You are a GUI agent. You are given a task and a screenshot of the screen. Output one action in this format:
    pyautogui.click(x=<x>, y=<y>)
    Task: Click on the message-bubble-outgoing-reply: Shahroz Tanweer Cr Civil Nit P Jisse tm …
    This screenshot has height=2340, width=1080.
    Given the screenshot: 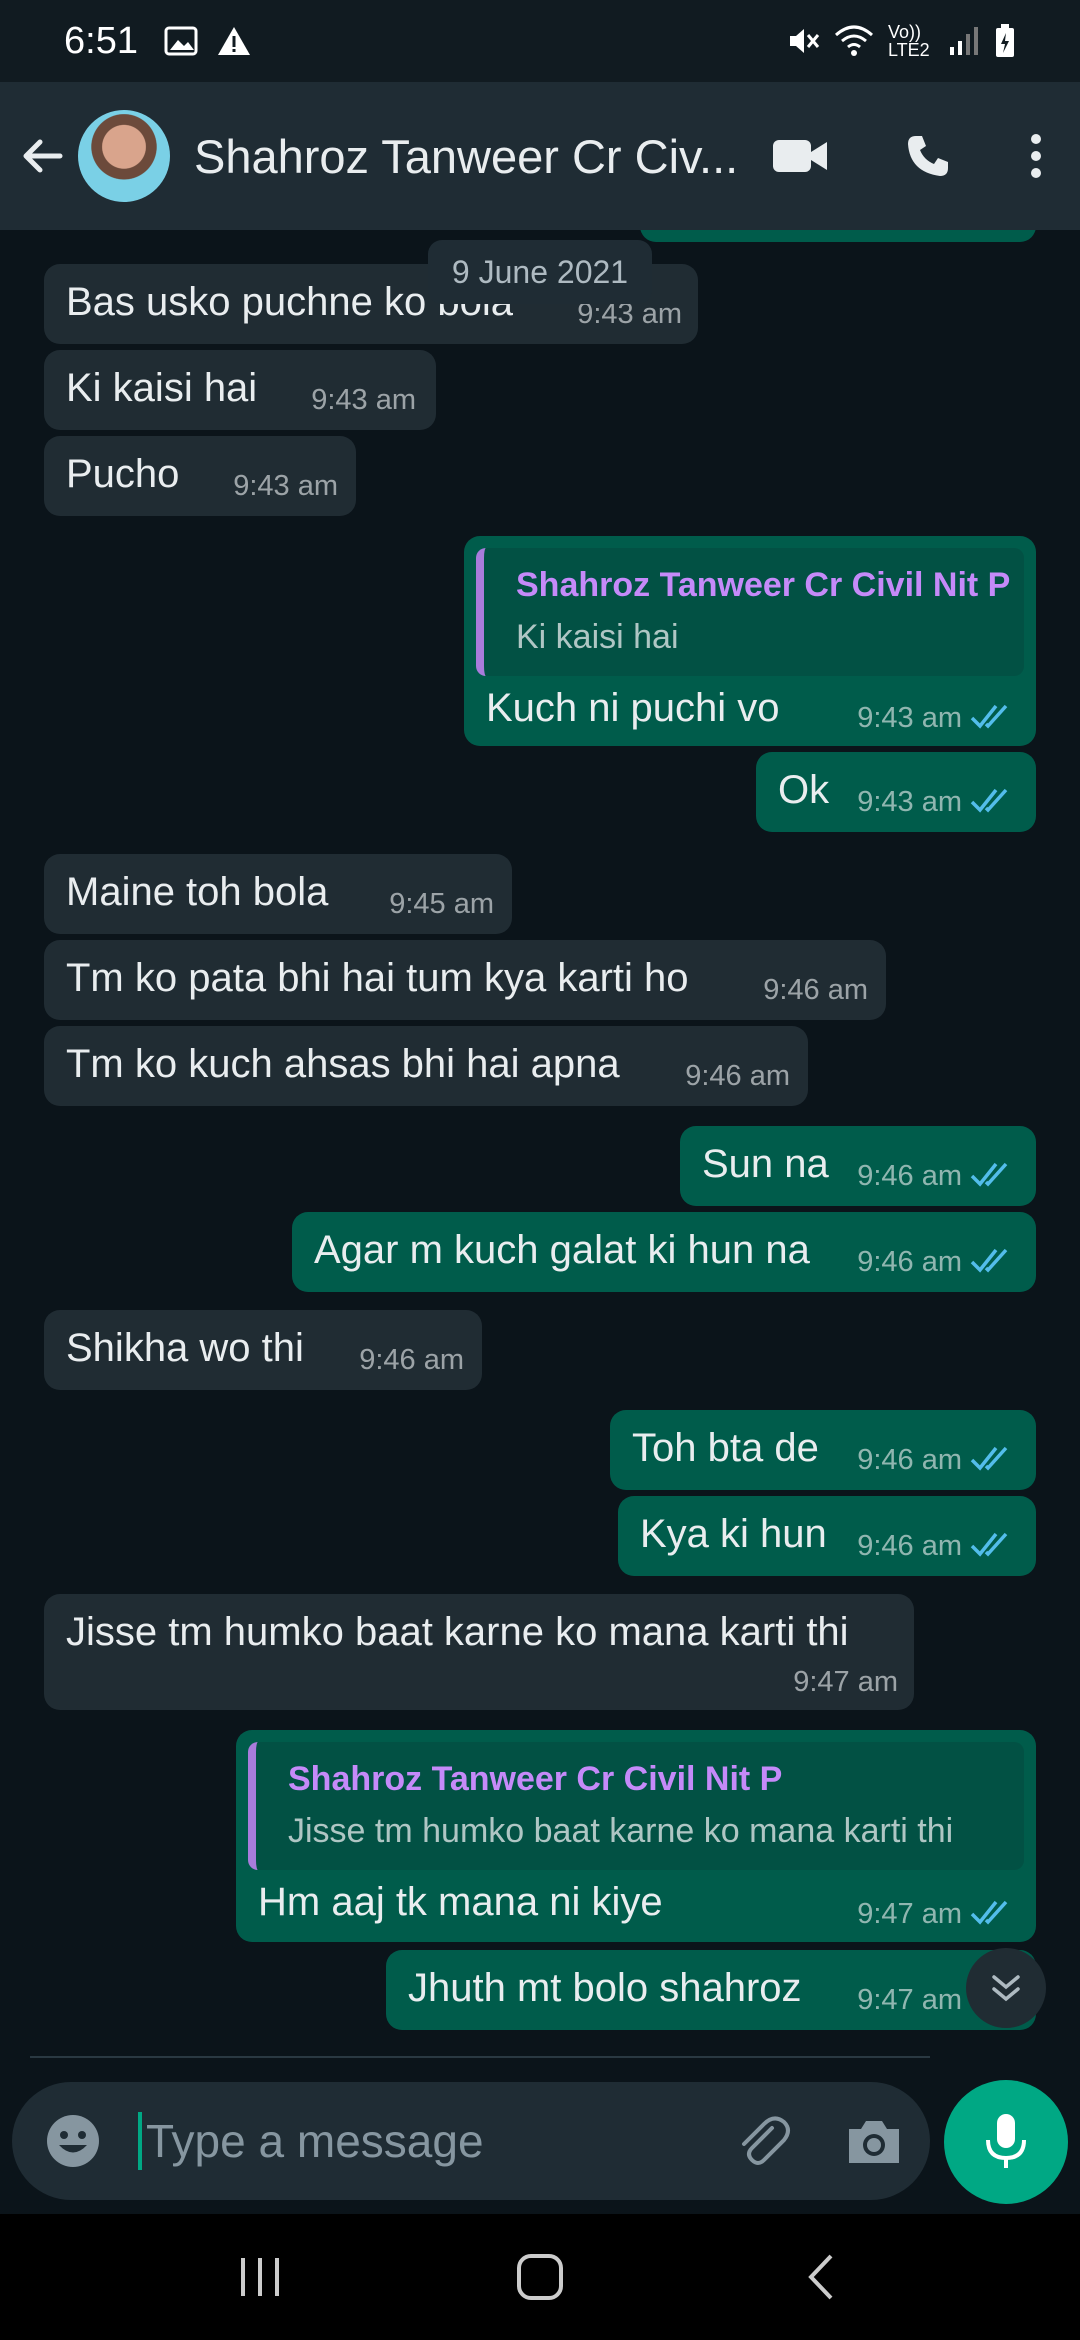 What is the action you would take?
    pyautogui.click(x=636, y=1836)
    